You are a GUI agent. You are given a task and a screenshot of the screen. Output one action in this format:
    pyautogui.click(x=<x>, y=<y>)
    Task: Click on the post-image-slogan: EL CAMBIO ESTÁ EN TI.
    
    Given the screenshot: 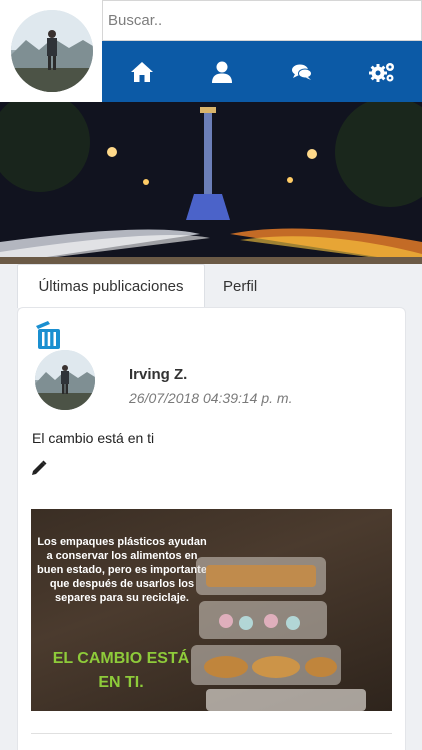 What is the action you would take?
    pyautogui.click(x=121, y=670)
    